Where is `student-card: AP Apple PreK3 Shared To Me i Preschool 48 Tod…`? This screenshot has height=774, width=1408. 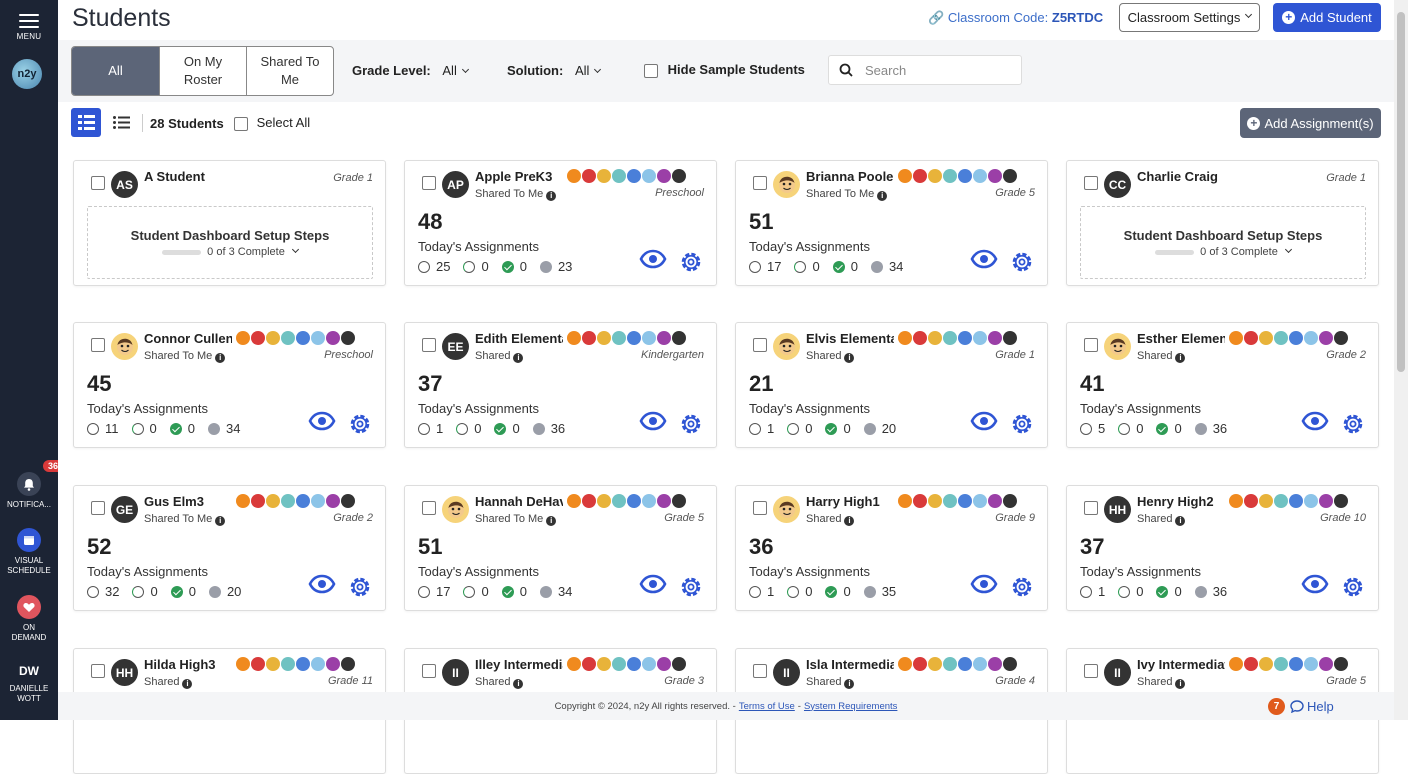 student-card: AP Apple PreK3 Shared To Me i Preschool 48 Tod… is located at coordinates (560, 223).